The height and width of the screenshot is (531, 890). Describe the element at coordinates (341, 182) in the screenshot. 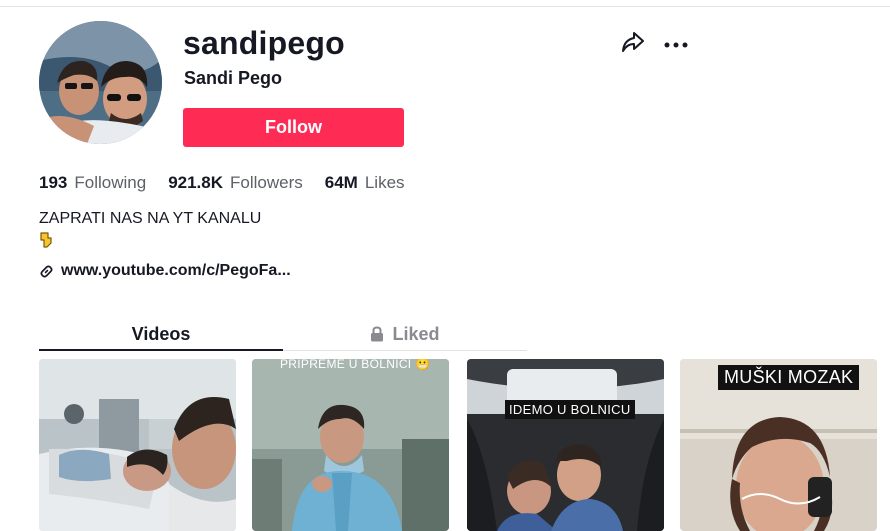

I see `stat-value: 64M` at that location.